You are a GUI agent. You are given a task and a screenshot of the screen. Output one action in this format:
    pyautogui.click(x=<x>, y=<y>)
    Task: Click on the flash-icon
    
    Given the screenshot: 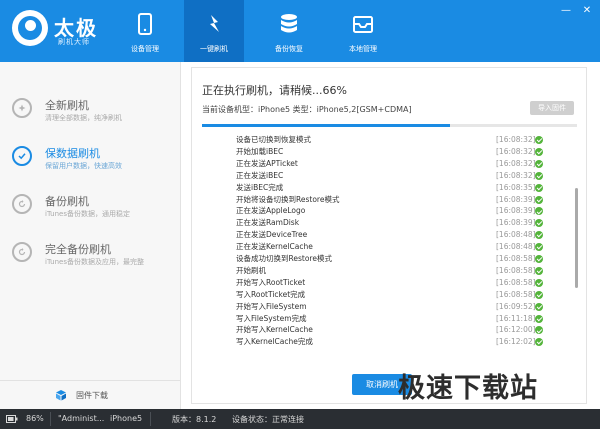 What is the action you would take?
    pyautogui.click(x=214, y=23)
    